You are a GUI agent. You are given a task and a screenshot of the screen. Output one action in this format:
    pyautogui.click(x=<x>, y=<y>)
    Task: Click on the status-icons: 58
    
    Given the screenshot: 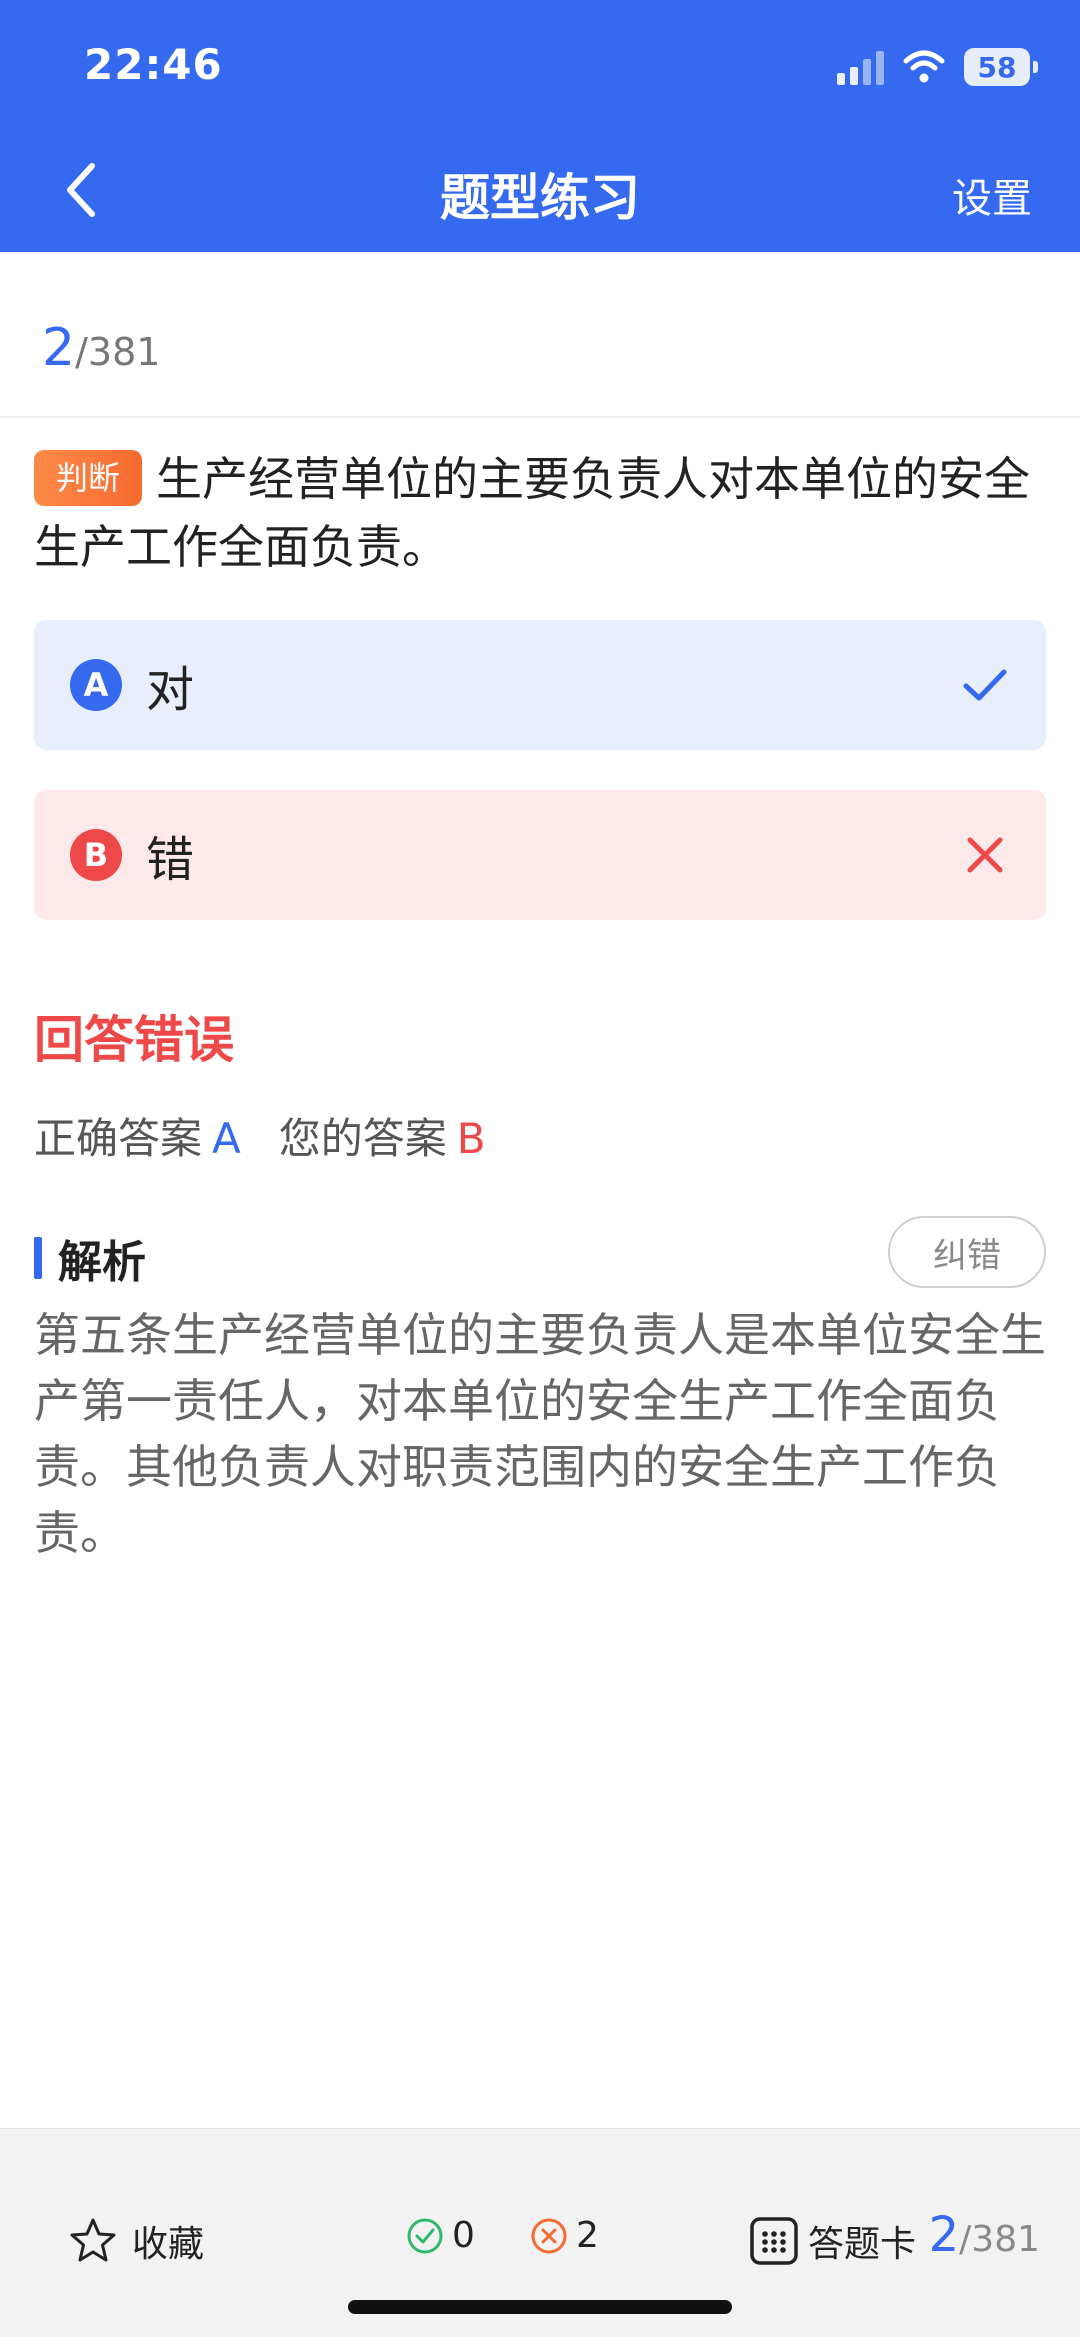 What is the action you would take?
    pyautogui.click(x=937, y=67)
    